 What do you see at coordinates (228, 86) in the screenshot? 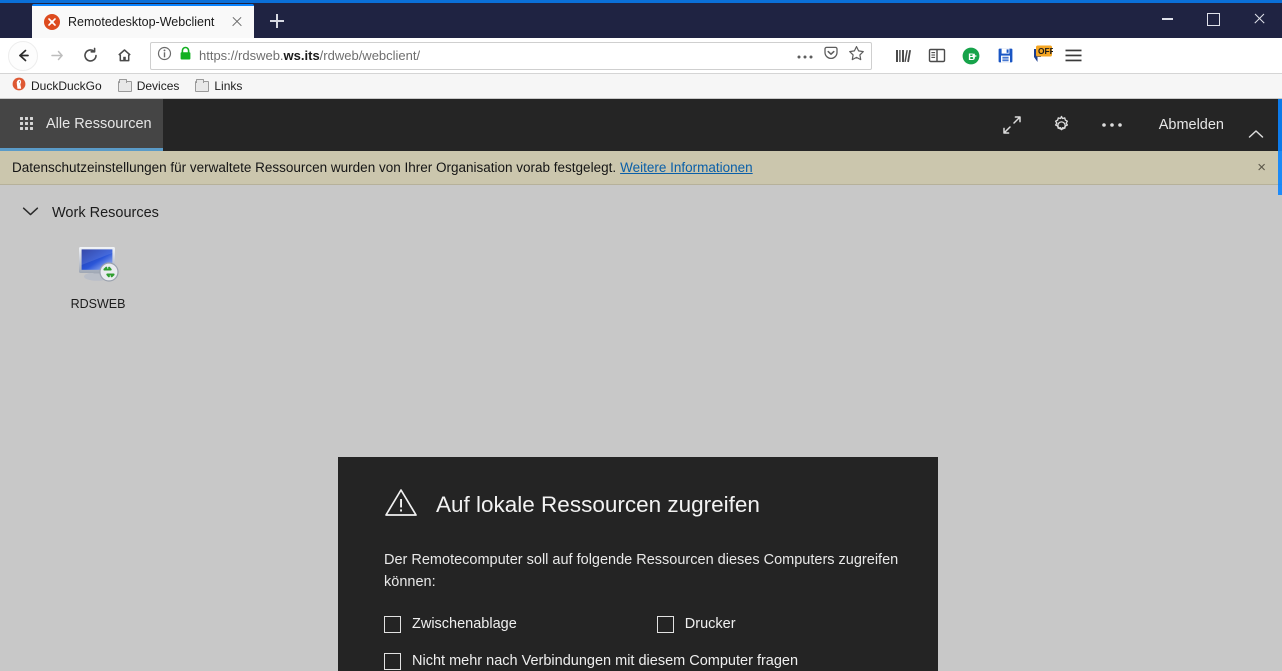
I see `bookmark-label: Links` at bounding box center [228, 86].